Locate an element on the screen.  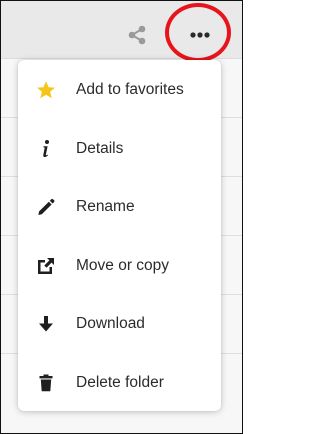
more-options-button is located at coordinates (200, 35).